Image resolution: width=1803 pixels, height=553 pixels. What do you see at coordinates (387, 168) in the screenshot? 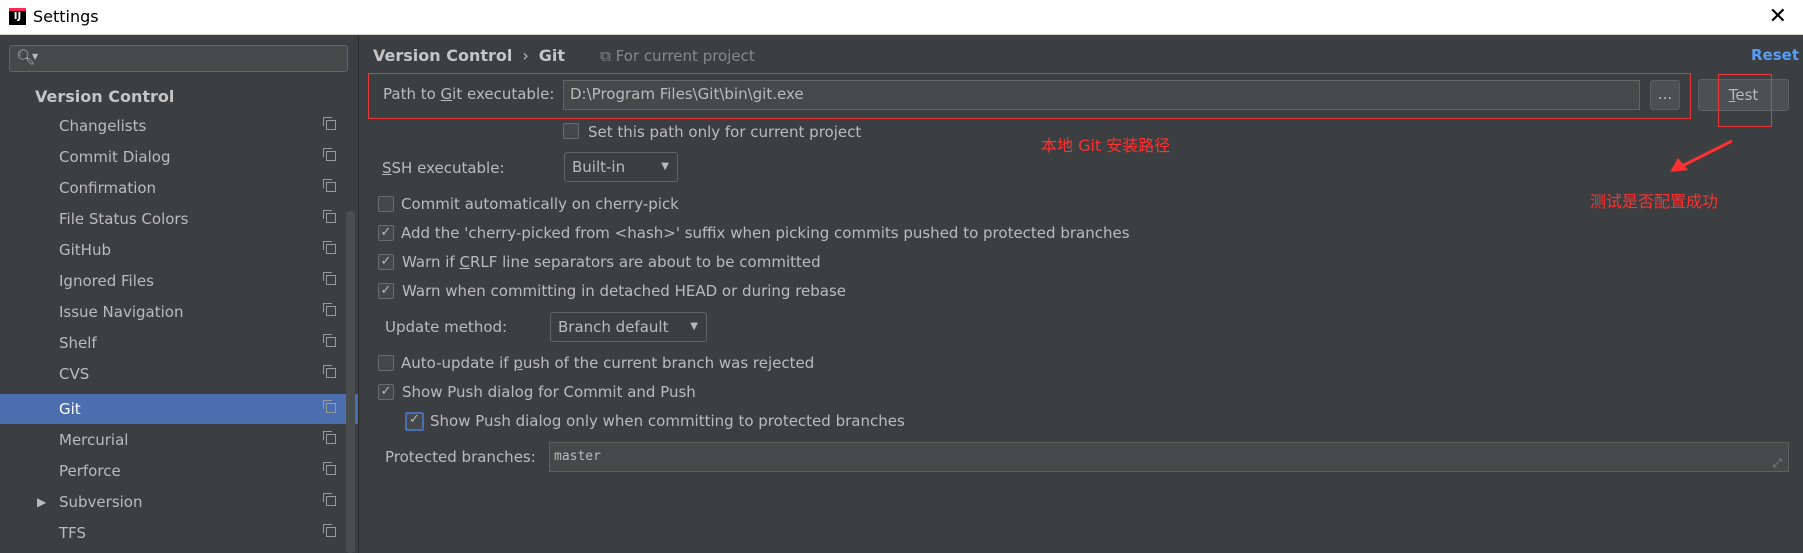
I see `ssh-label-mnemonic: S` at bounding box center [387, 168].